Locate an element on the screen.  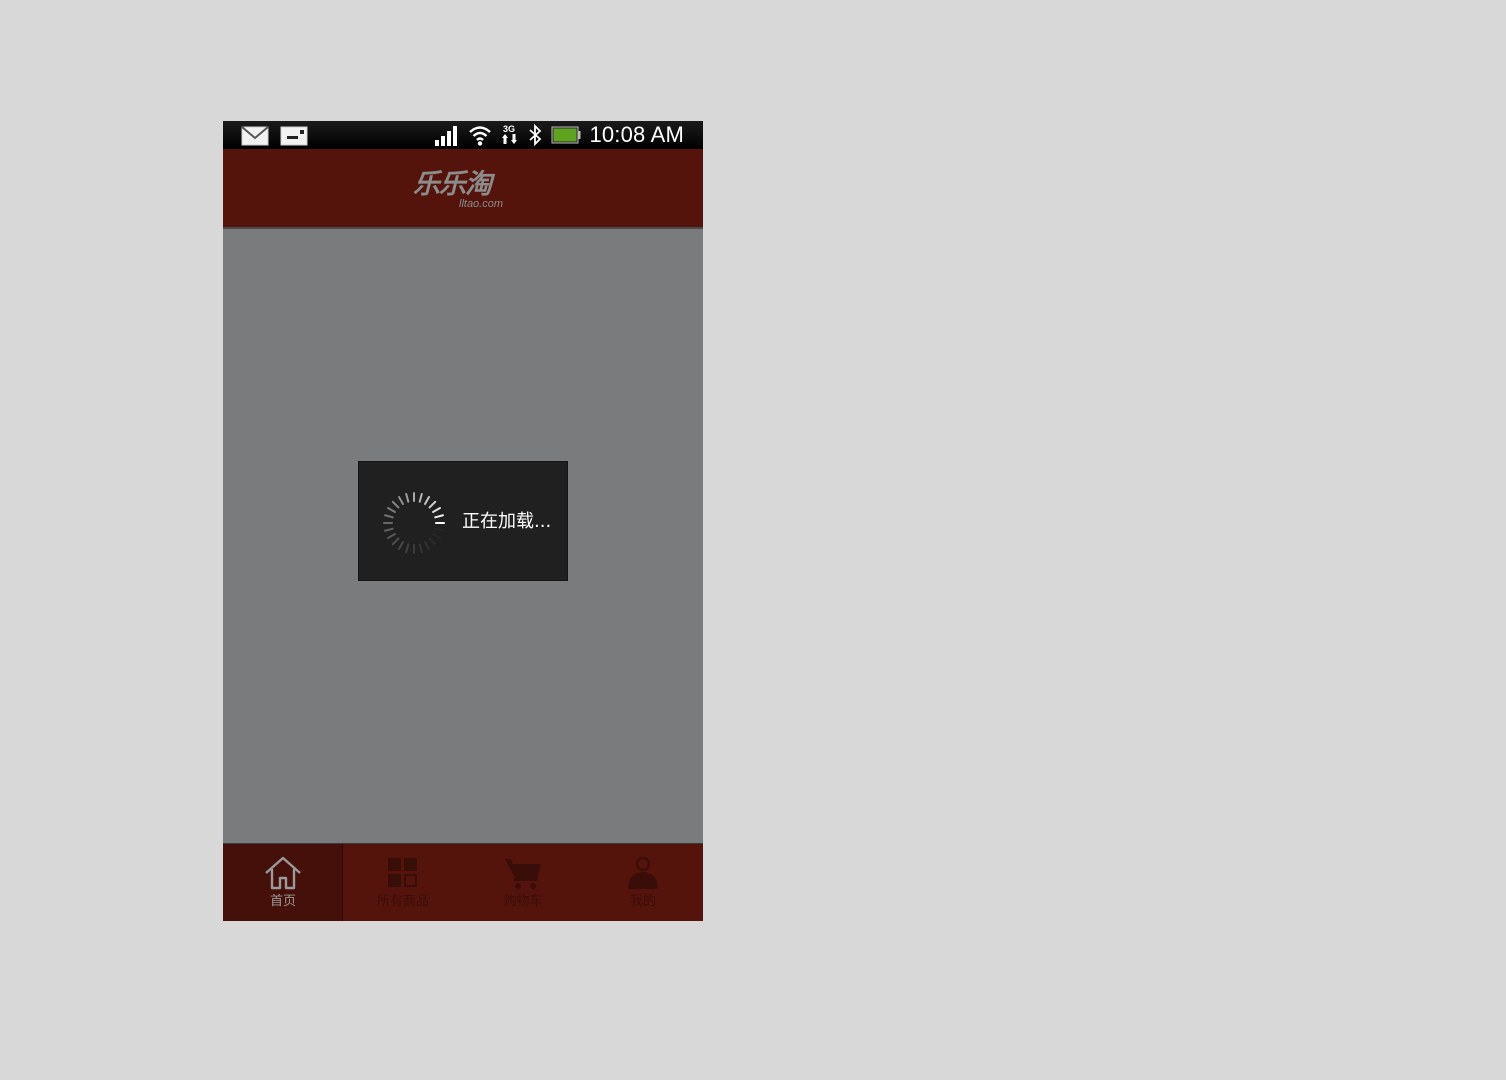
bottom-navigation: 首页 所有商品 购物车 我的 is located at coordinates (463, 882).